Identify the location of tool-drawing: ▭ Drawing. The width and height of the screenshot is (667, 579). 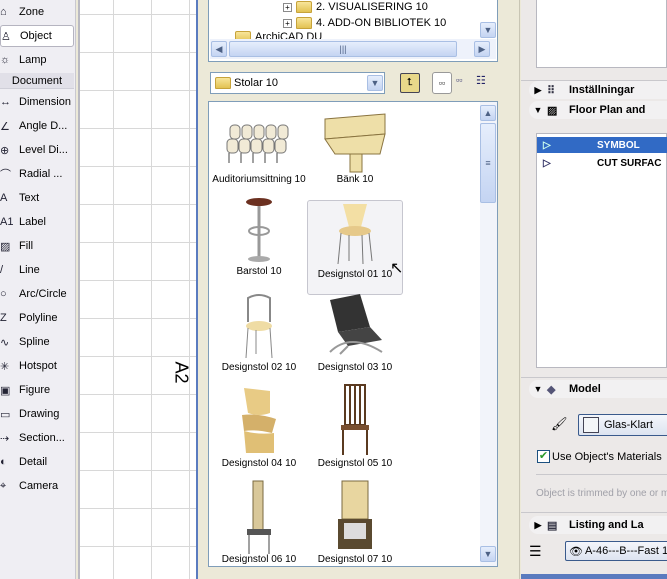
(37, 414).